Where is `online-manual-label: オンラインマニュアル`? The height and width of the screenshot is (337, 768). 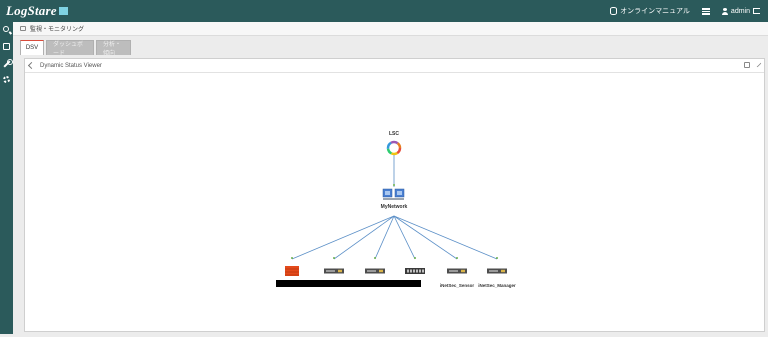 online-manual-label: オンラインマニュアル is located at coordinates (655, 11).